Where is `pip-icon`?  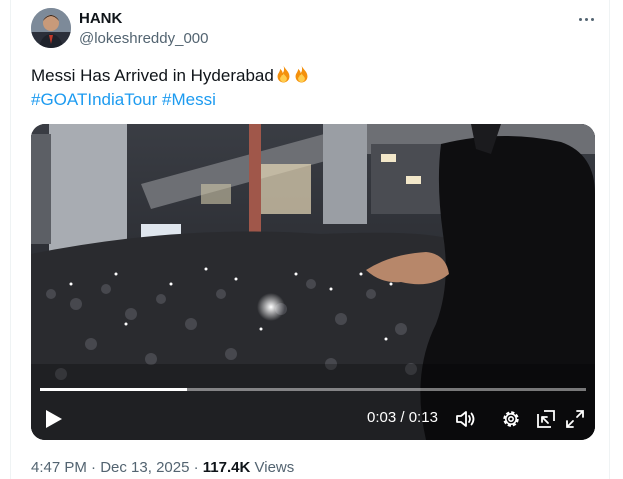
pip-icon is located at coordinates (546, 419).